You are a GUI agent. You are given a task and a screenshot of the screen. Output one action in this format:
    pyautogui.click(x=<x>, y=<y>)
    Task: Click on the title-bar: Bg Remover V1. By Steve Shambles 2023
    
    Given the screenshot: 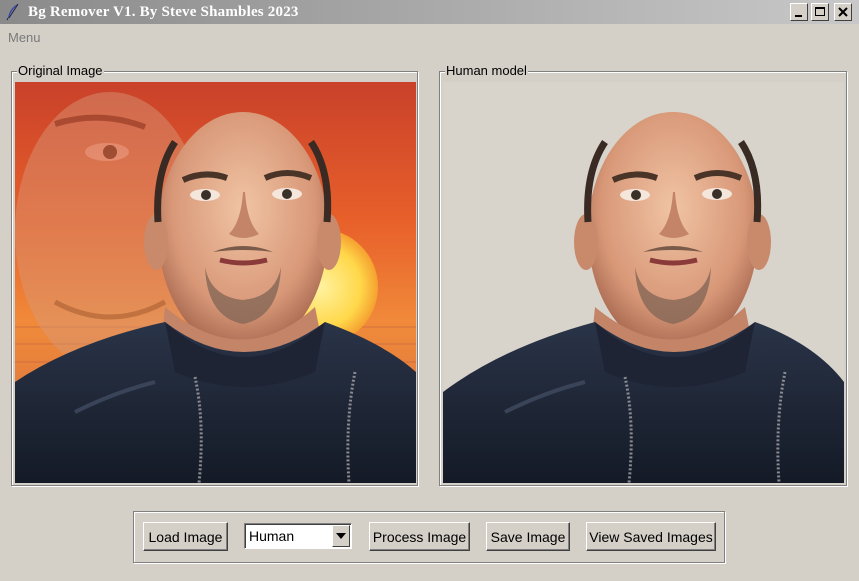 What is the action you would take?
    pyautogui.click(x=429, y=12)
    